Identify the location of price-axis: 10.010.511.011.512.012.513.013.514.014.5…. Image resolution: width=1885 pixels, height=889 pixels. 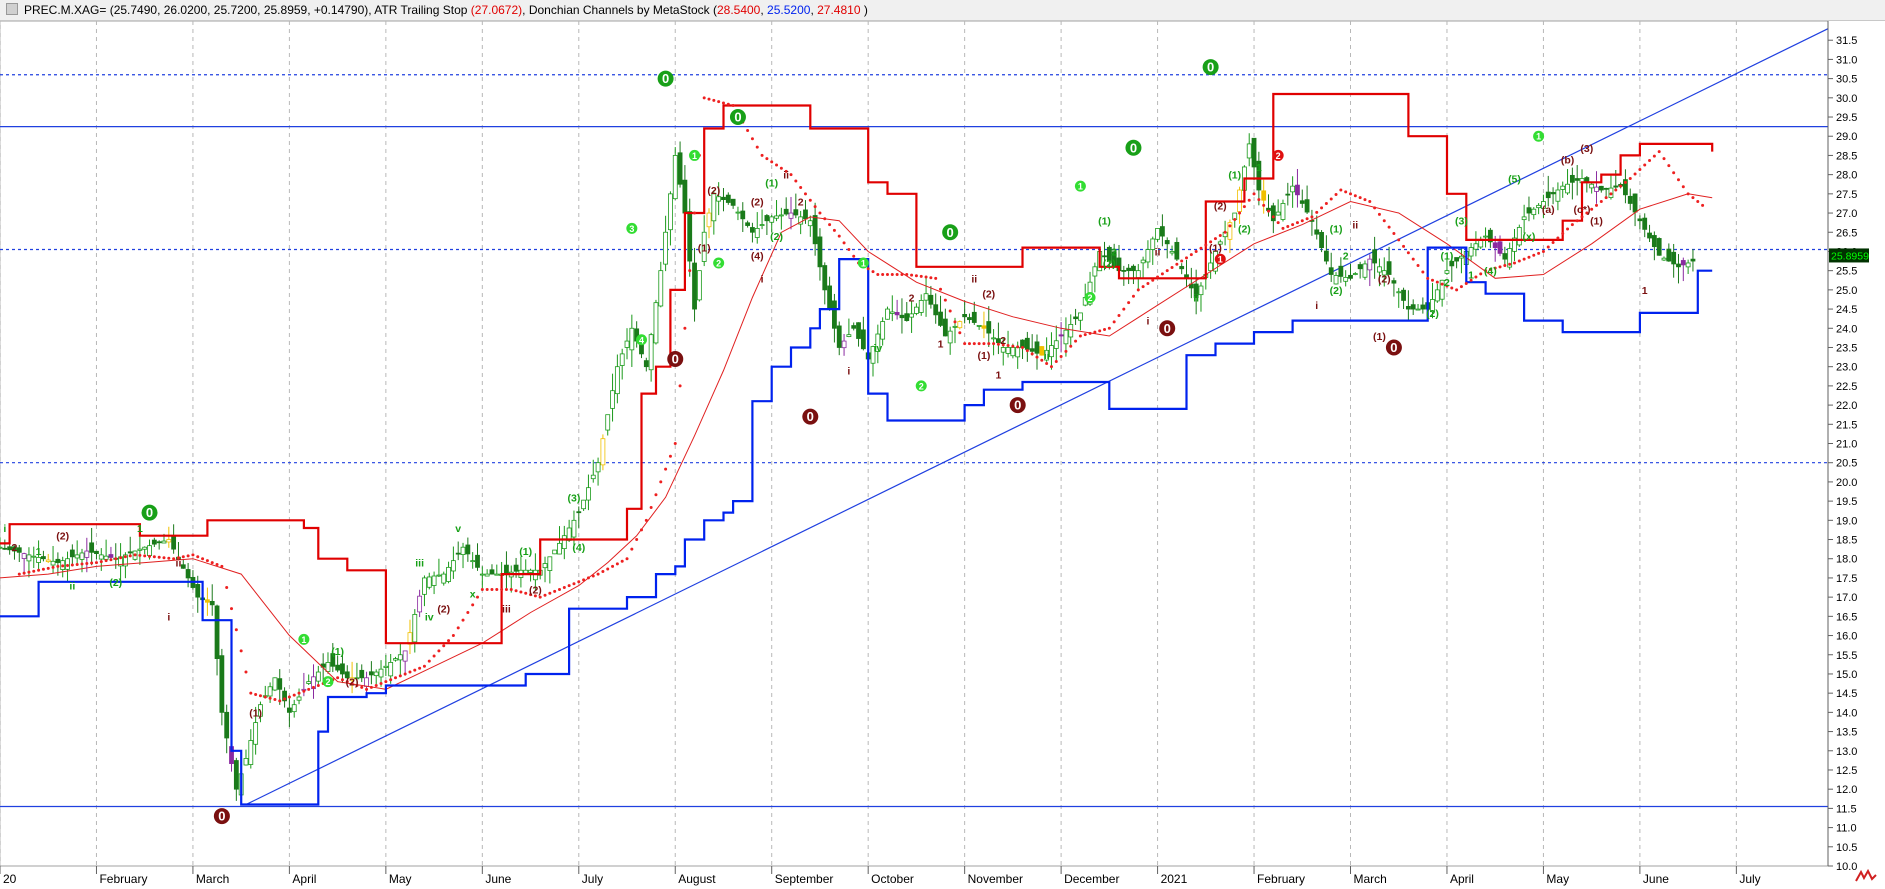
(1848, 447).